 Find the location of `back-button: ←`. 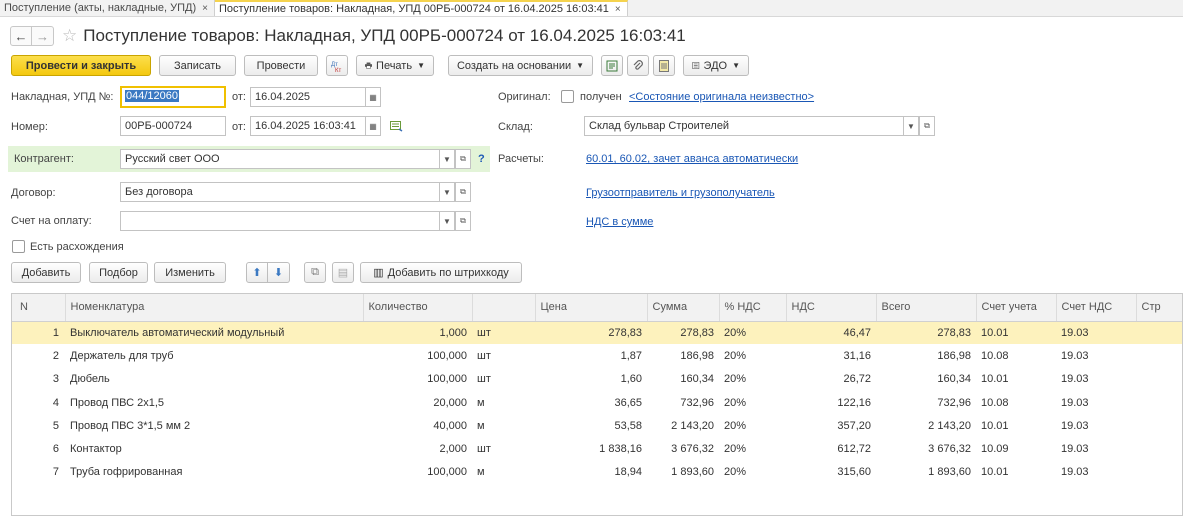

back-button: ← is located at coordinates (21, 36).